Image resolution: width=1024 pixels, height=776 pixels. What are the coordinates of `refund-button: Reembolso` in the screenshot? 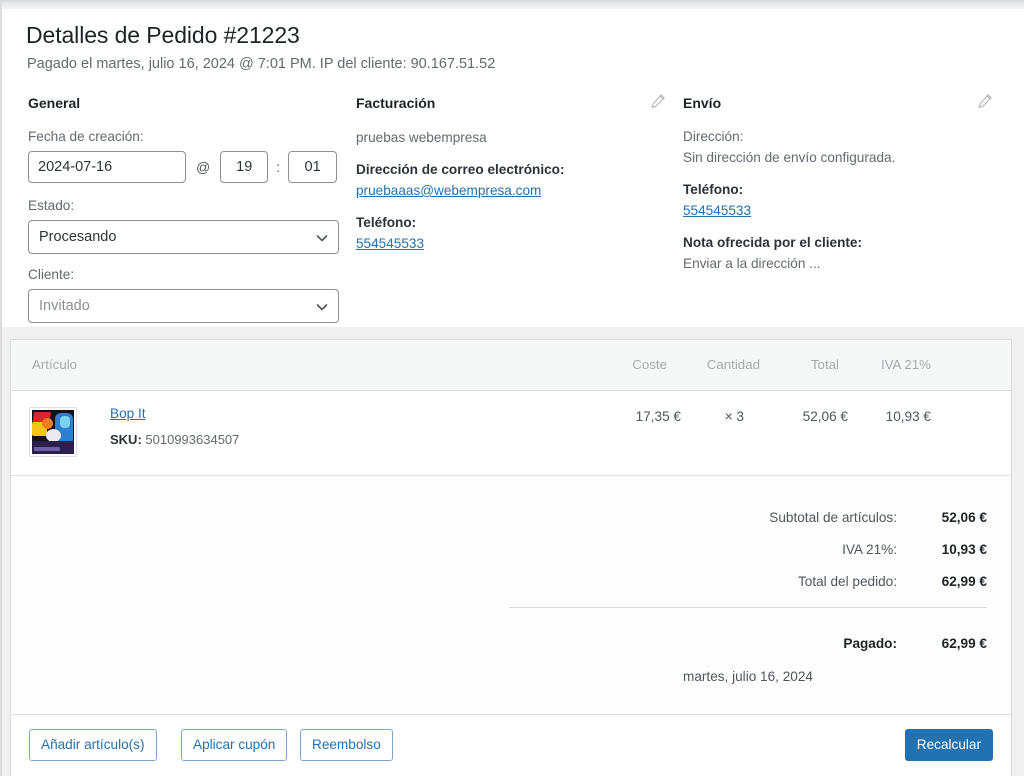 It's located at (346, 745).